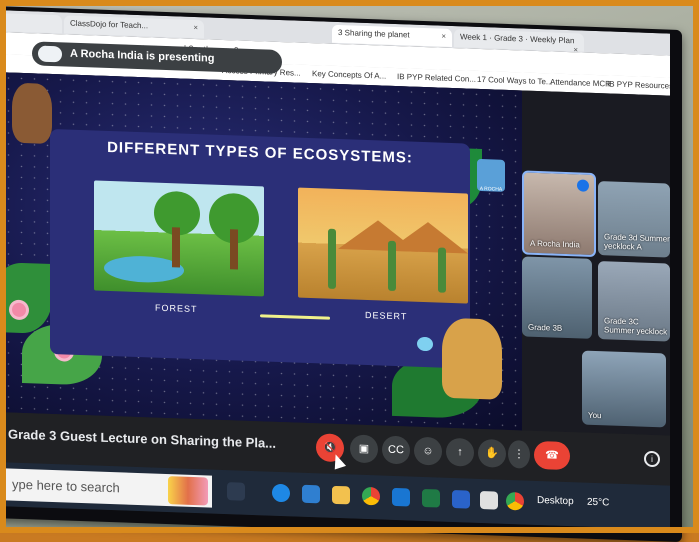 This screenshot has width=699, height=542. What do you see at coordinates (236, 491) in the screenshot?
I see `task-view-icon` at bounding box center [236, 491].